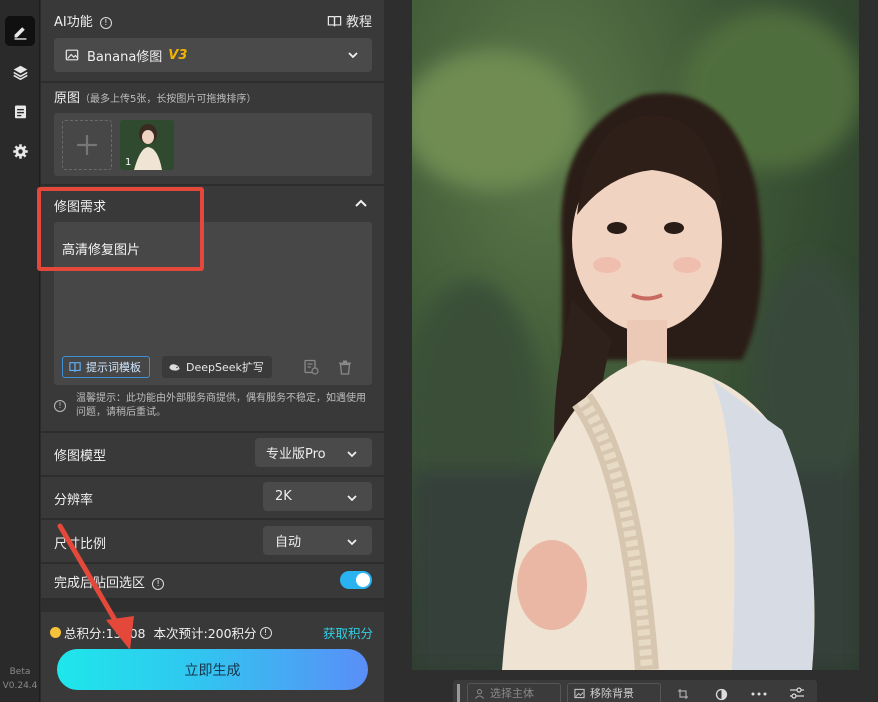 The image size is (878, 702). Describe the element at coordinates (288, 542) in the screenshot. I see `ratio-select-value: 自动` at that location.